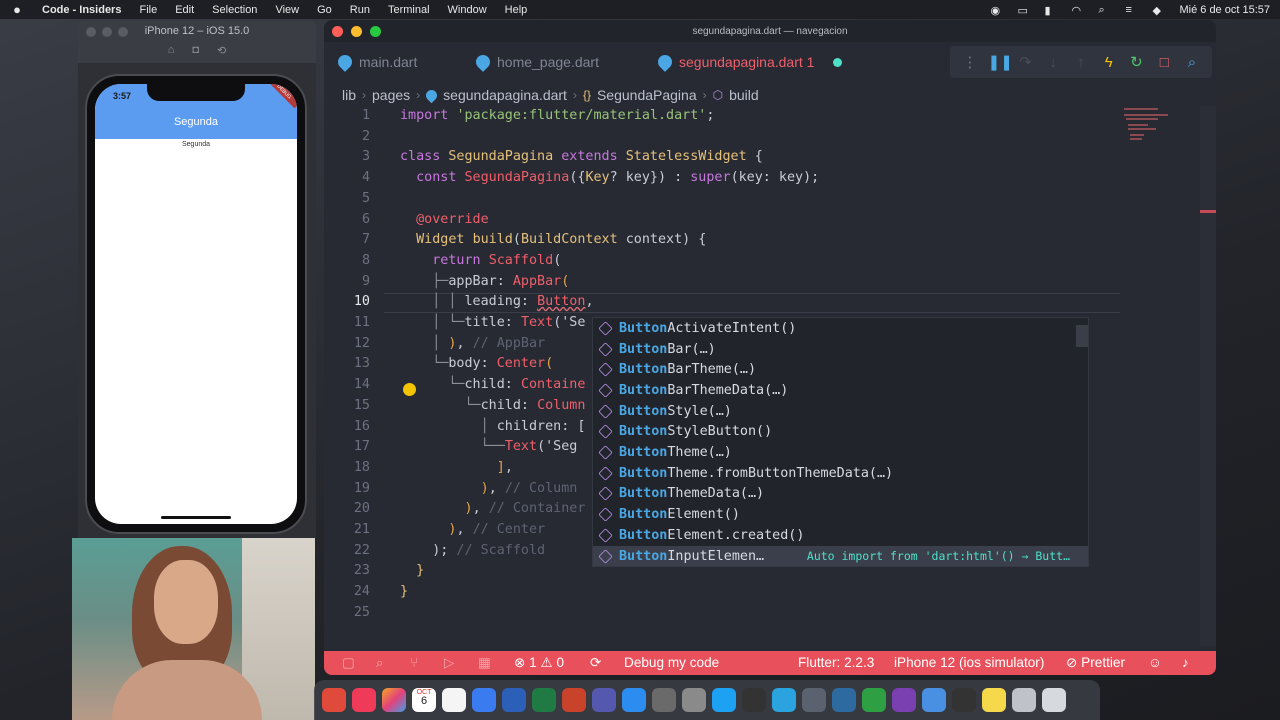 The image size is (1280, 720). What do you see at coordinates (840, 390) in the screenshot?
I see `suggestion-item: Button BarThemeData(…)` at bounding box center [840, 390].